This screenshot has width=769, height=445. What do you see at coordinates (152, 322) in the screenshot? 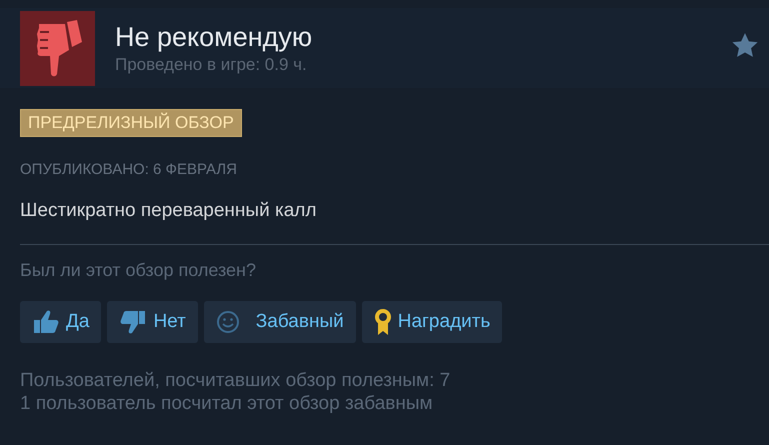
I see `thumbs-down-button: Нет` at bounding box center [152, 322].